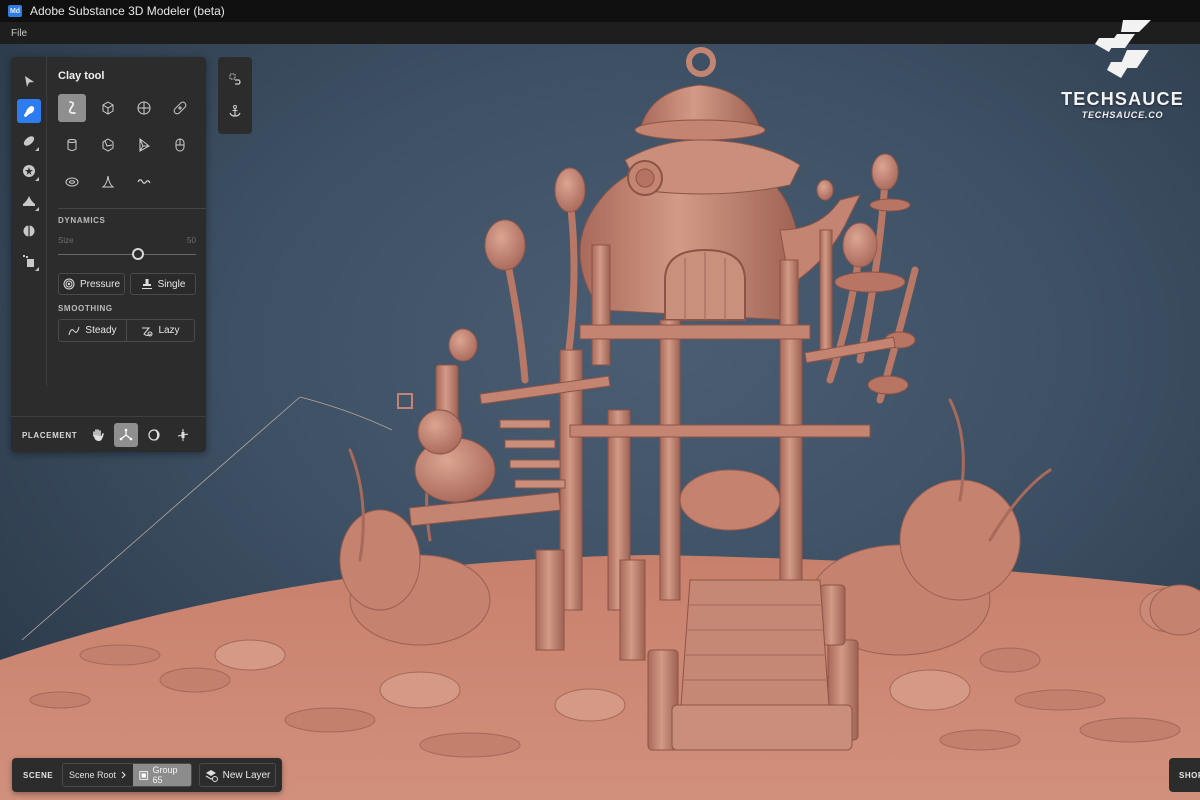 This screenshot has height=800, width=1200. I want to click on divider, so click(132, 208).